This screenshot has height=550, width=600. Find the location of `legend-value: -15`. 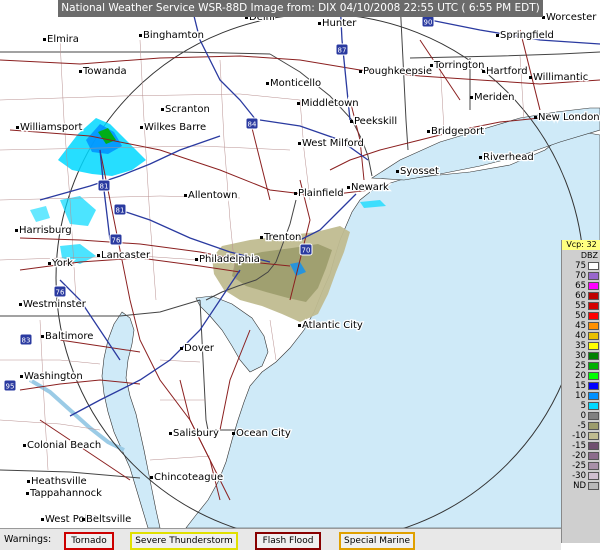

legend-value: -15 is located at coordinates (579, 446).